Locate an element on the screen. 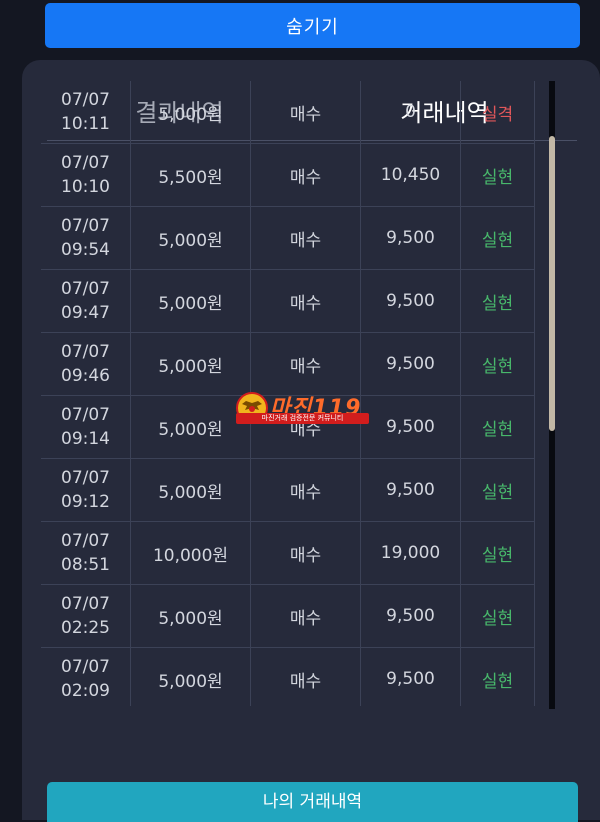 This screenshot has height=822, width=600. my-trade-history-button: 나의 거래내역 is located at coordinates (312, 802).